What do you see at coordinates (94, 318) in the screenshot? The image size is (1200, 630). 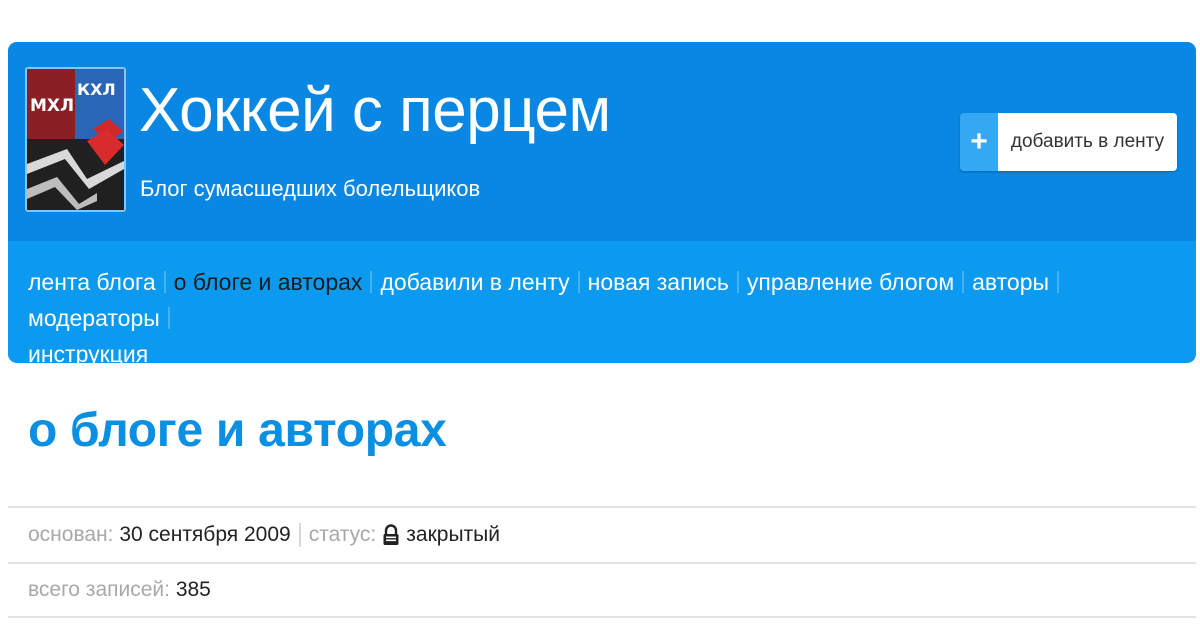 I see `nav-item-moderators: модераторы` at bounding box center [94, 318].